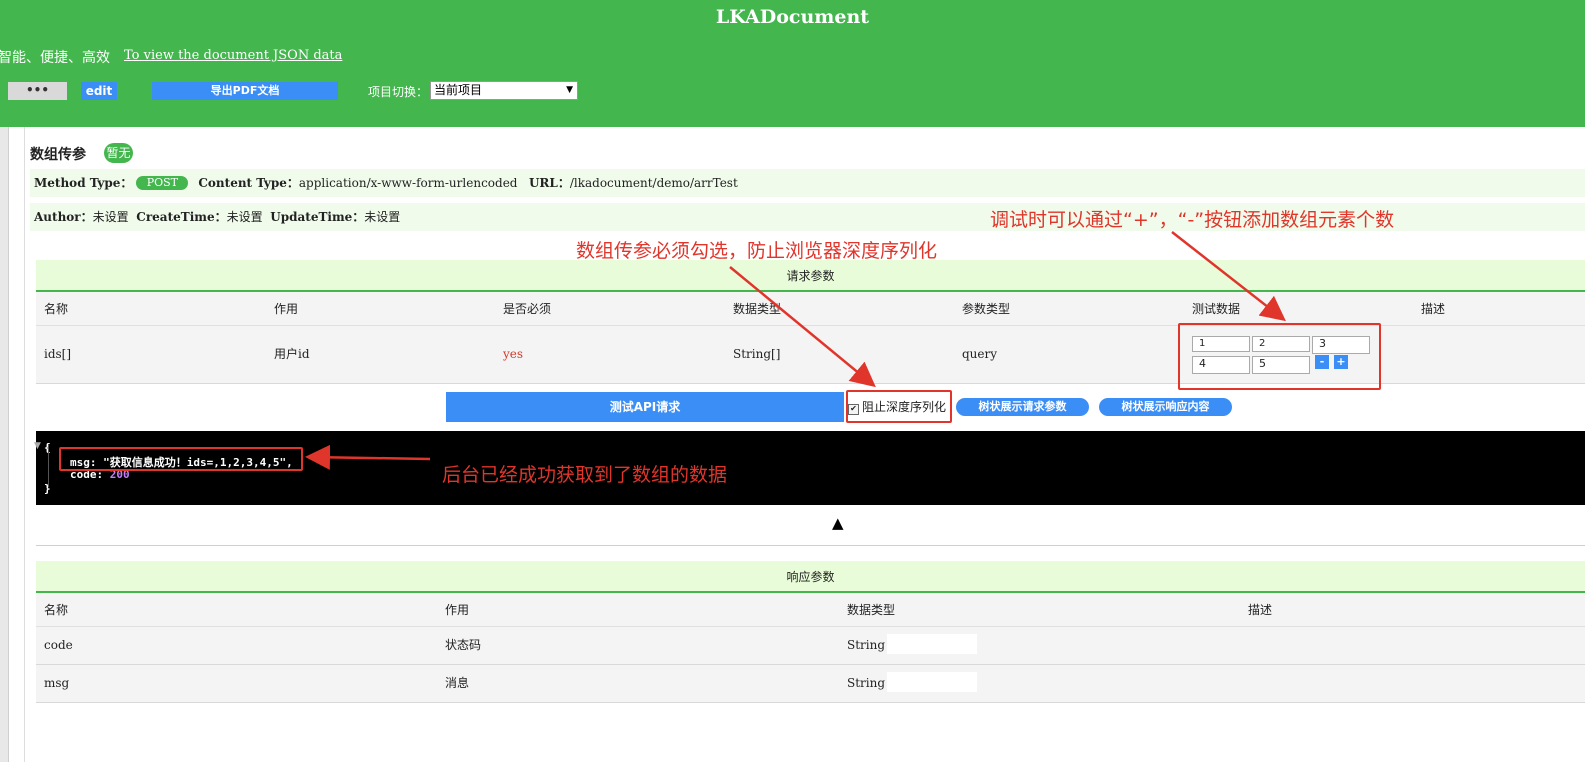 The width and height of the screenshot is (1585, 762). Describe the element at coordinates (513, 354) in the screenshot. I see `param-required: yes` at that location.